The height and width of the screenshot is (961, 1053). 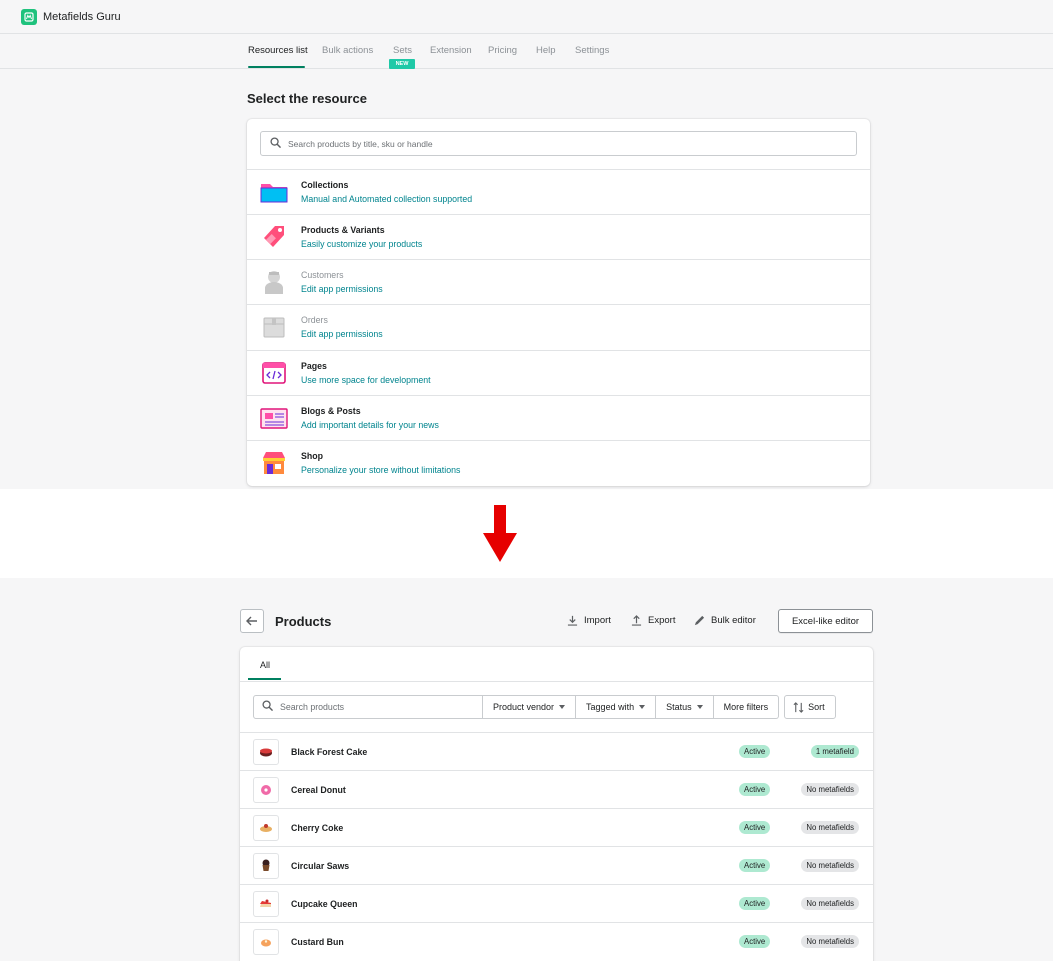 What do you see at coordinates (592, 50) in the screenshot?
I see `tab-settings: Settings` at bounding box center [592, 50].